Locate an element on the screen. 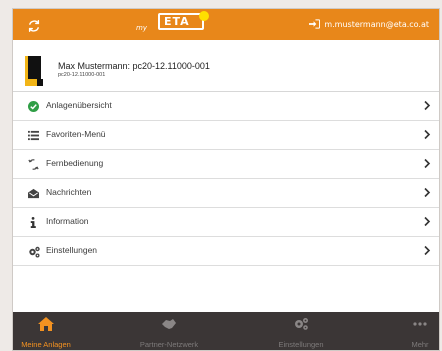  list-icon is located at coordinates (33, 135).